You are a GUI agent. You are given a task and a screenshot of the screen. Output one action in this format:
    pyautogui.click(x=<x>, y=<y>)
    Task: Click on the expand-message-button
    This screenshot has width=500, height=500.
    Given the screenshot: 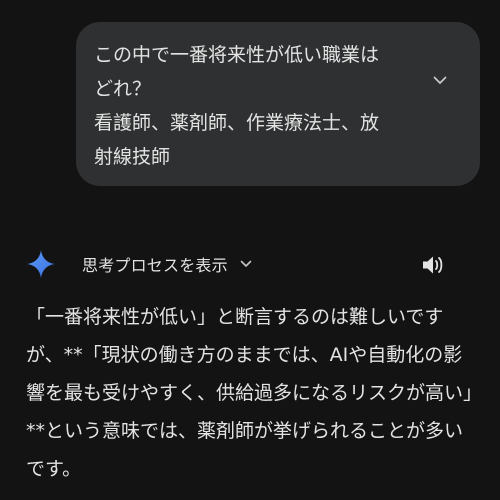 What is the action you would take?
    pyautogui.click(x=440, y=80)
    